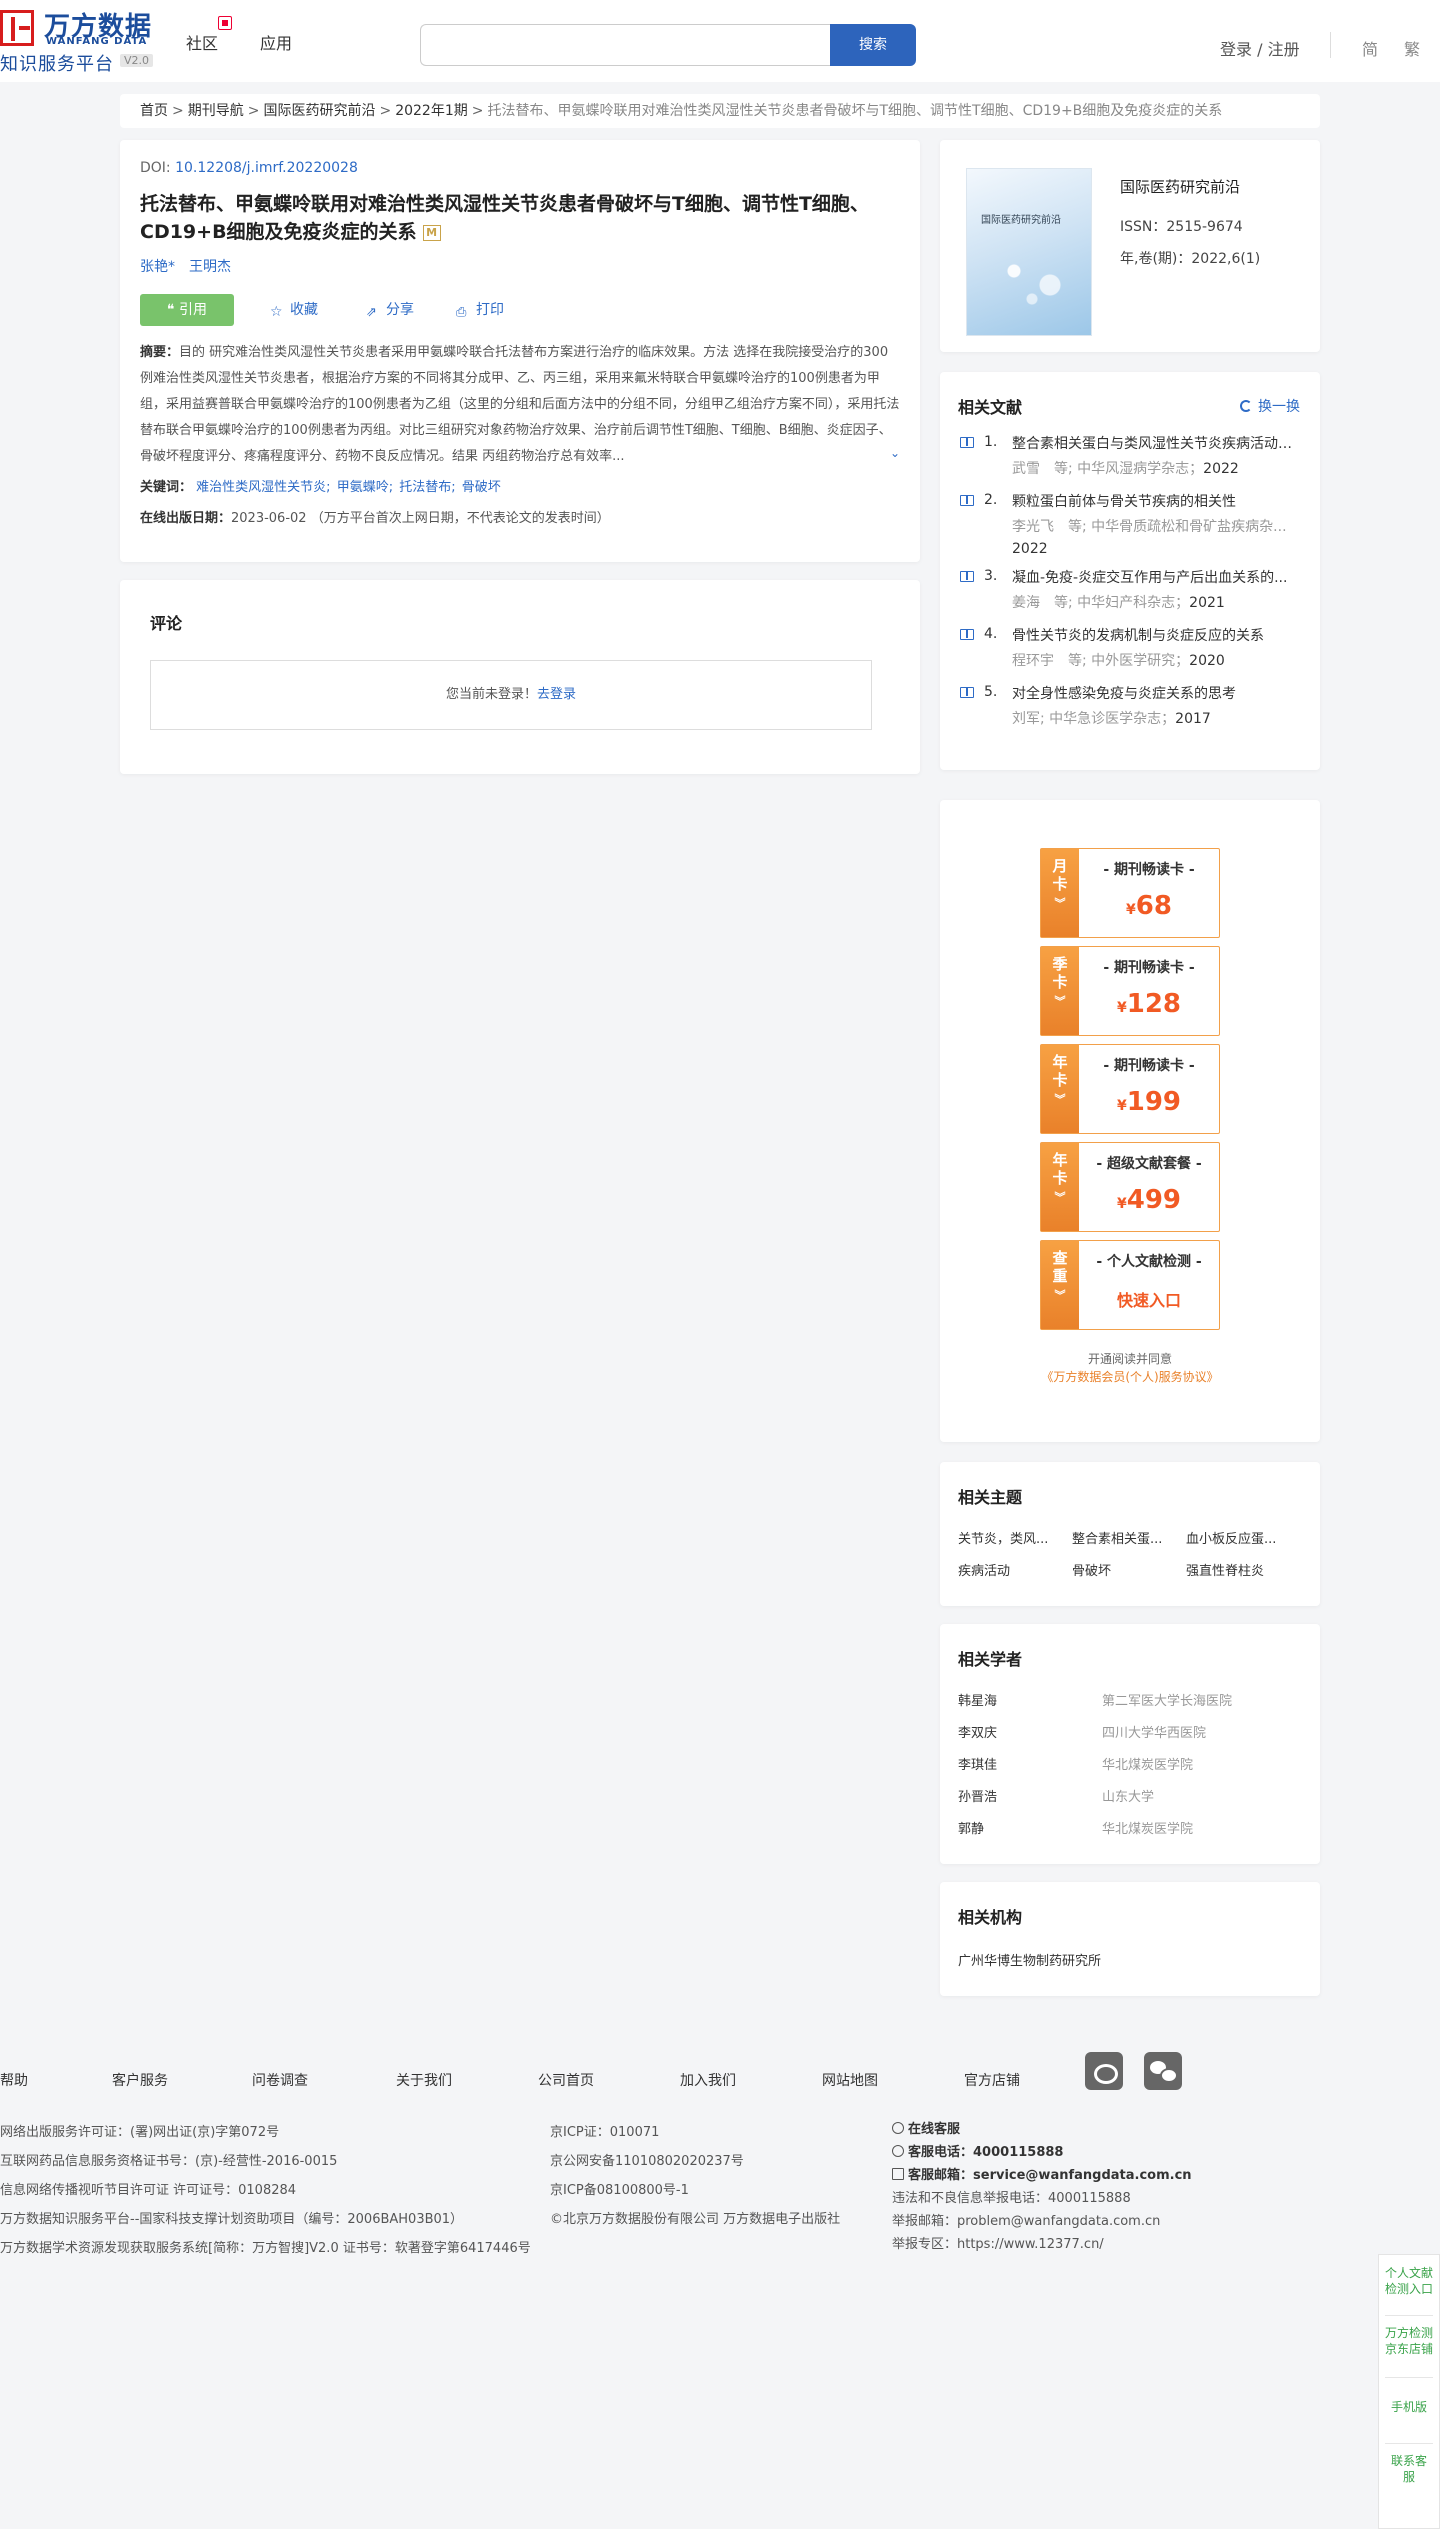 The image size is (1440, 2529). What do you see at coordinates (210, 267) in the screenshot?
I see `author-link: 王明杰` at bounding box center [210, 267].